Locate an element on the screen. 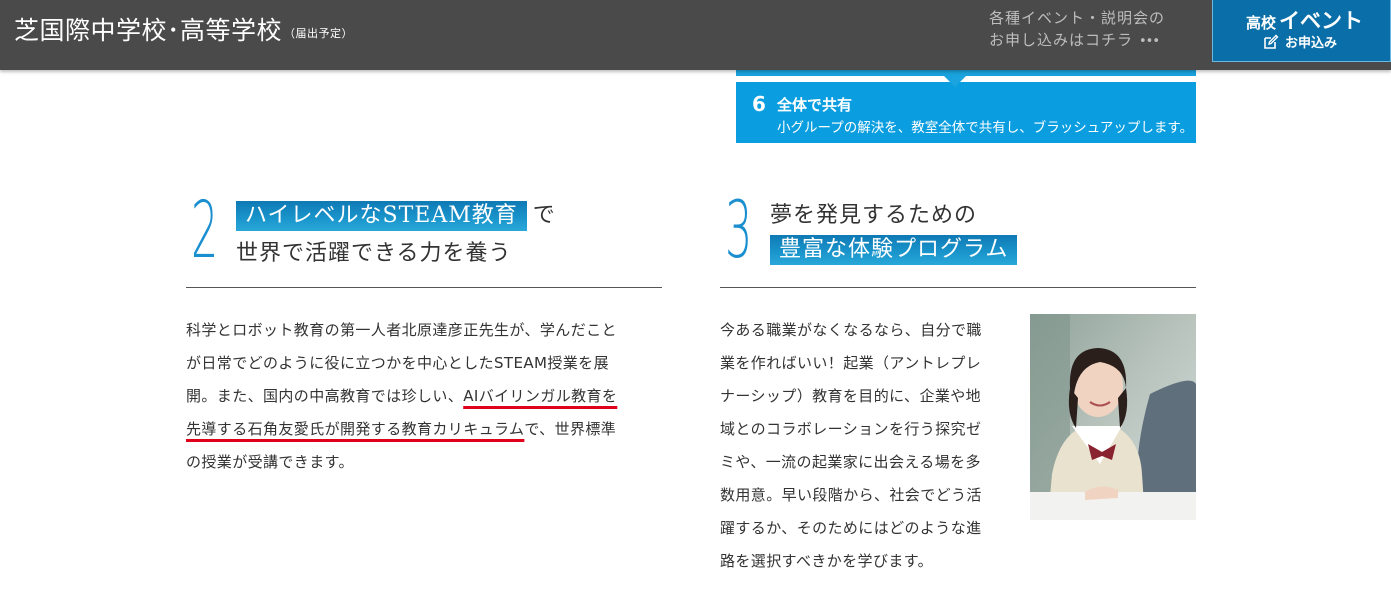  section3-body-line: 数用意。早い段階から、社会でどう活 is located at coordinates (851, 495).